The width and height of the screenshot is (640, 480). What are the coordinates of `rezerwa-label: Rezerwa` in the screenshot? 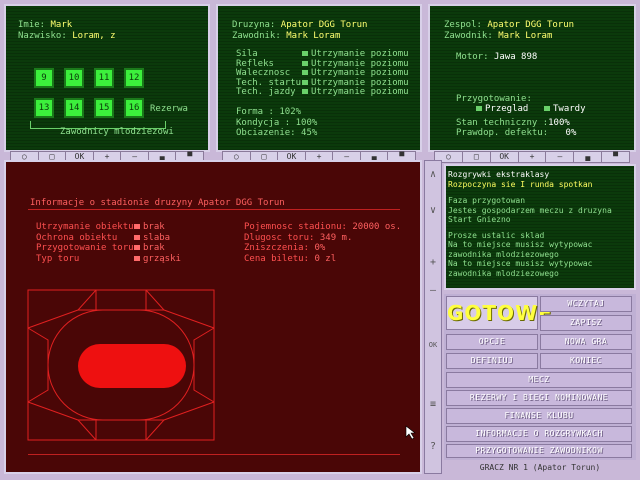 It's located at (169, 109).